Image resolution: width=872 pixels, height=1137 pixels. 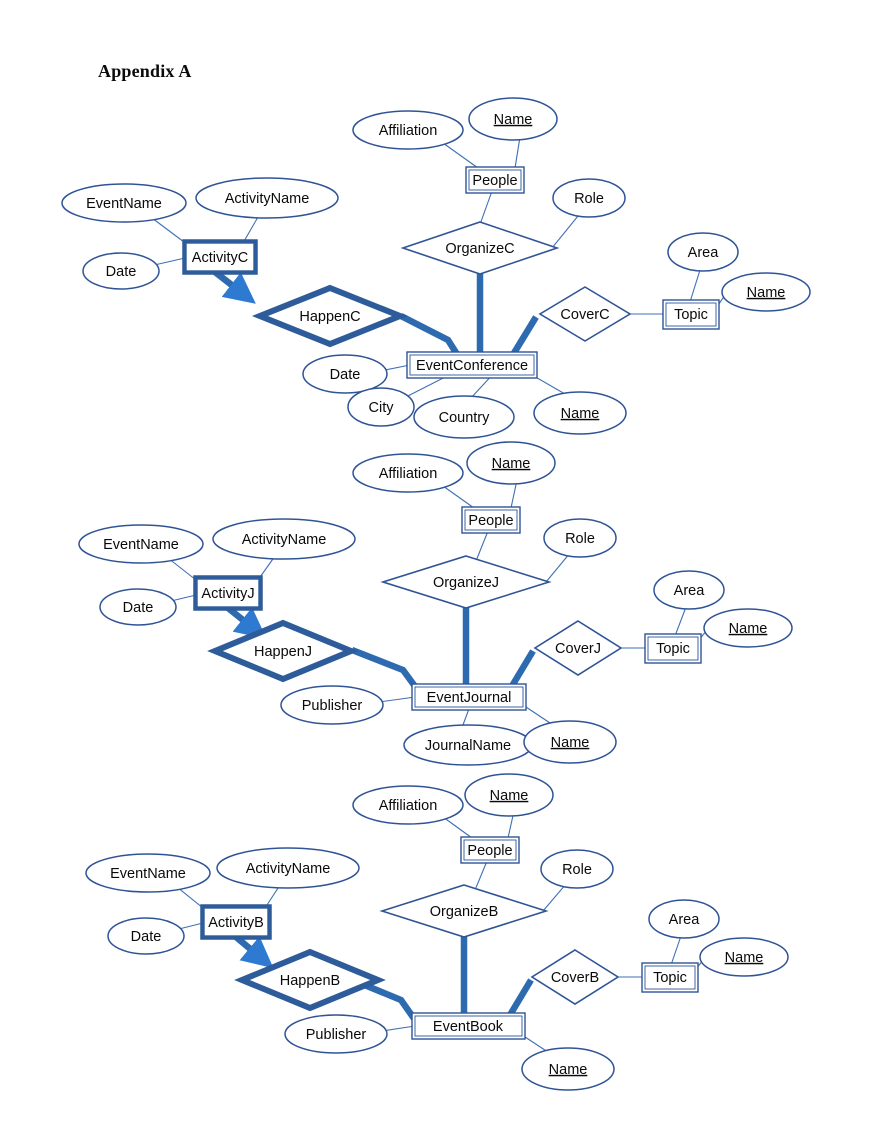 I want to click on attribute-eventname: EventName, so click(x=124, y=203).